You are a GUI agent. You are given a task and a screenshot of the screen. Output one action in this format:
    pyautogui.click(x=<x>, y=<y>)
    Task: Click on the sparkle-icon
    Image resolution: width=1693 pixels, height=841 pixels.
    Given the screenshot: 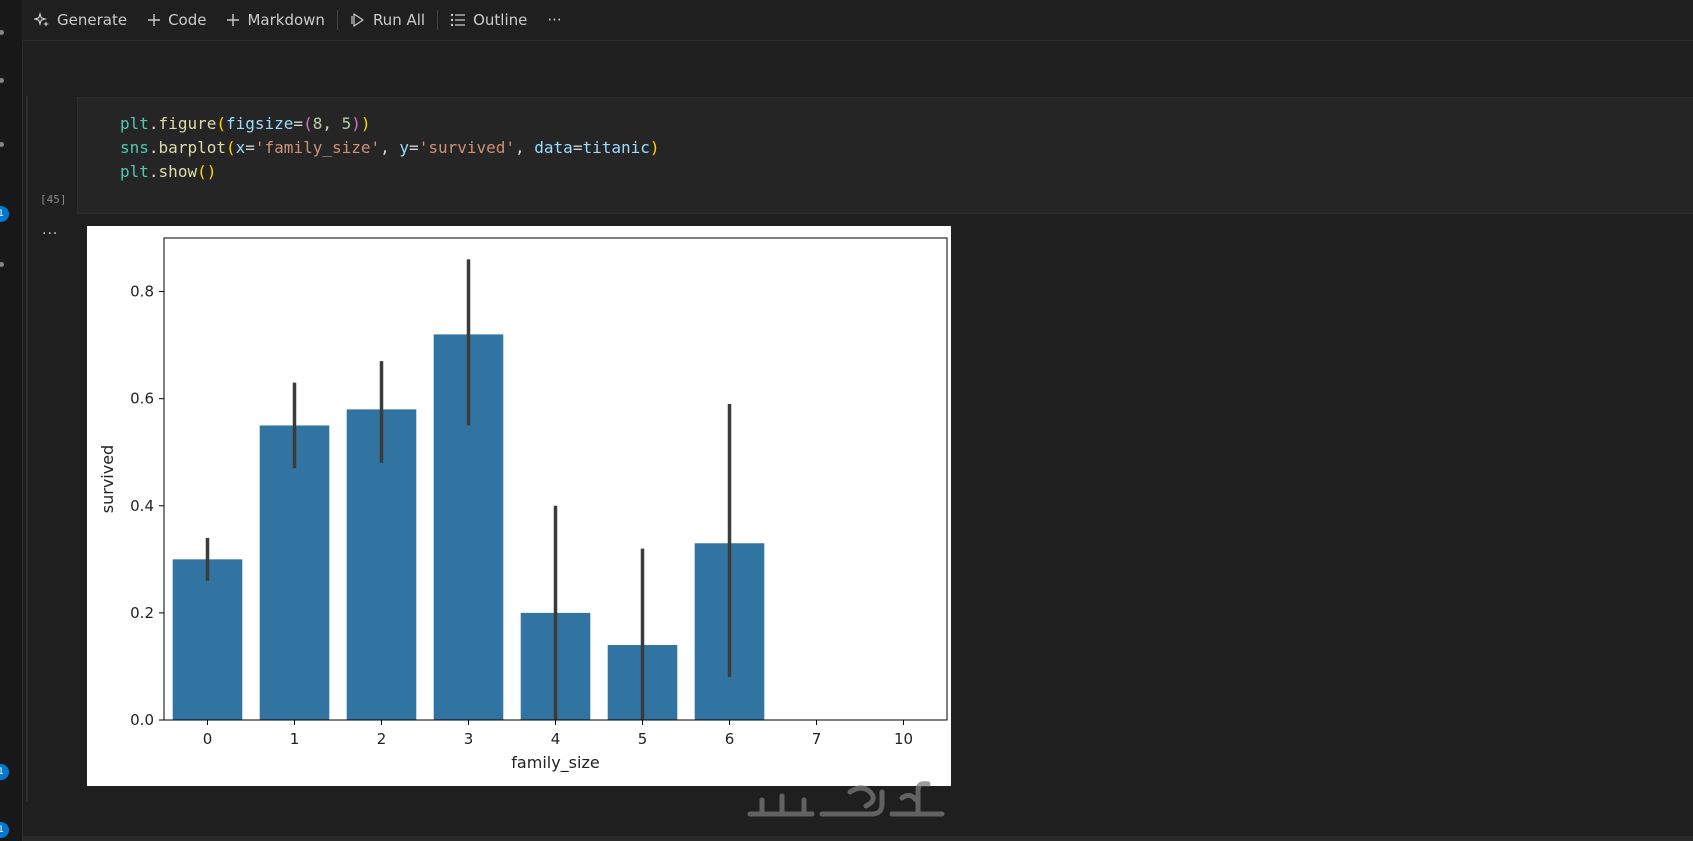 What is the action you would take?
    pyautogui.click(x=42, y=20)
    